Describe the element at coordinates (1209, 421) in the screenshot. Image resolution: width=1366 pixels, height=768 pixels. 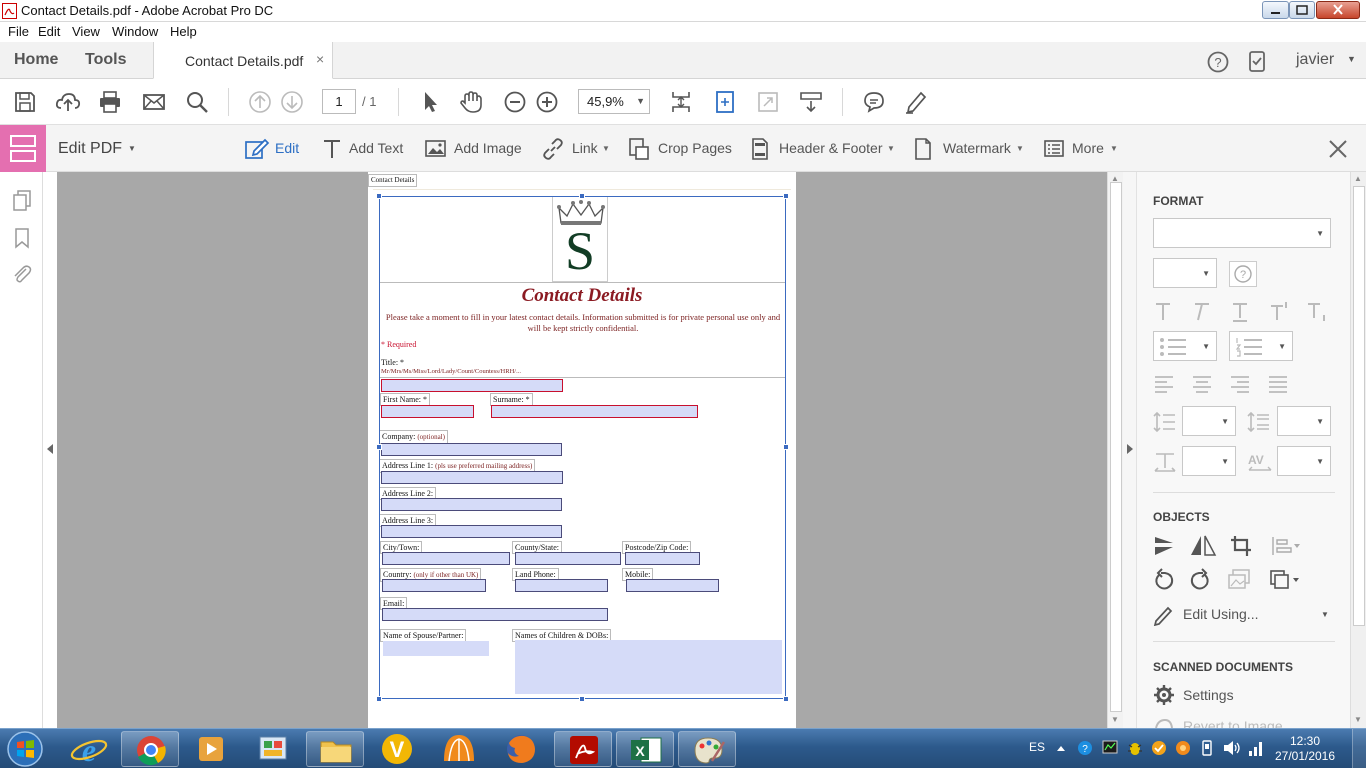
I see `line-spacing-select: ▼` at that location.